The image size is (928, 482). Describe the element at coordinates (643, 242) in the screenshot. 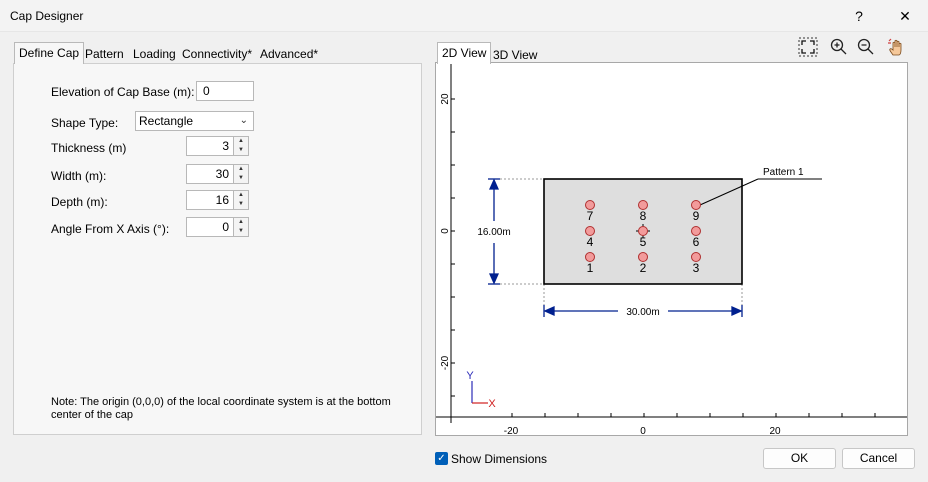

I see `pile-label: 5` at that location.